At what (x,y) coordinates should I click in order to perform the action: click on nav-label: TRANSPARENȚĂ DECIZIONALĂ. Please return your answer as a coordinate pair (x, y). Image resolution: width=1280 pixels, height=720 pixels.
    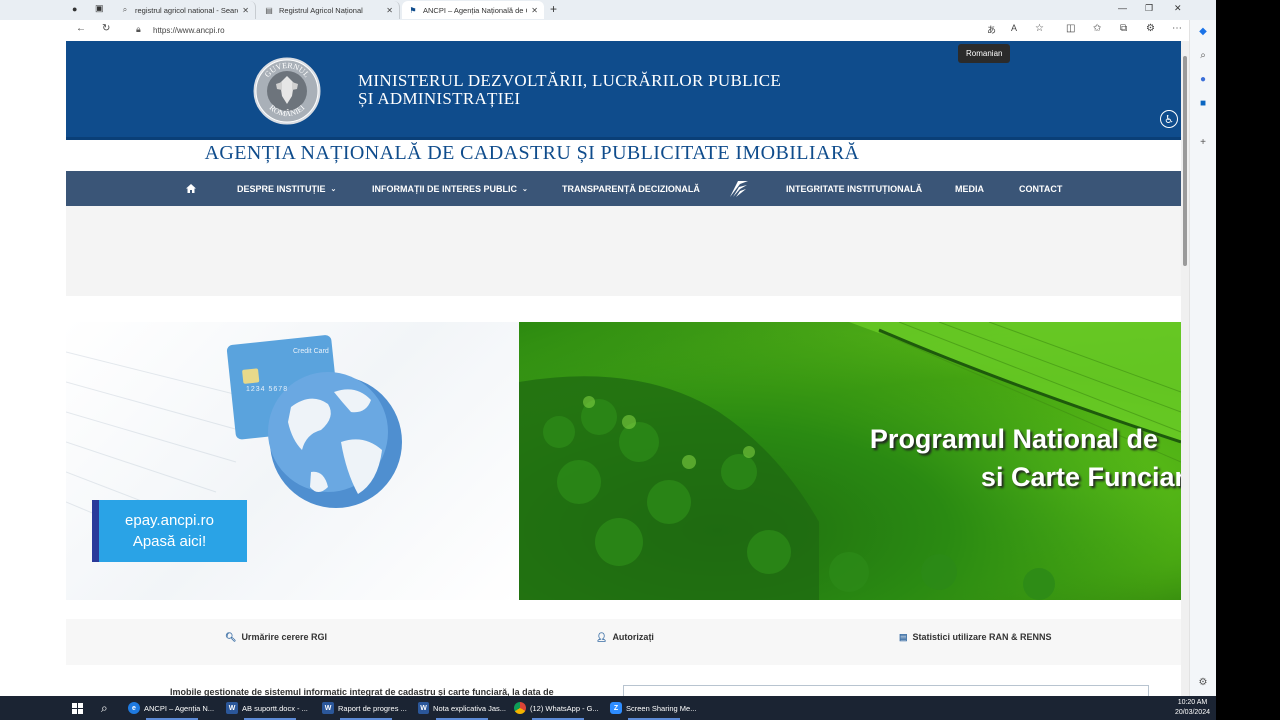
    Looking at the image, I should click on (631, 188).